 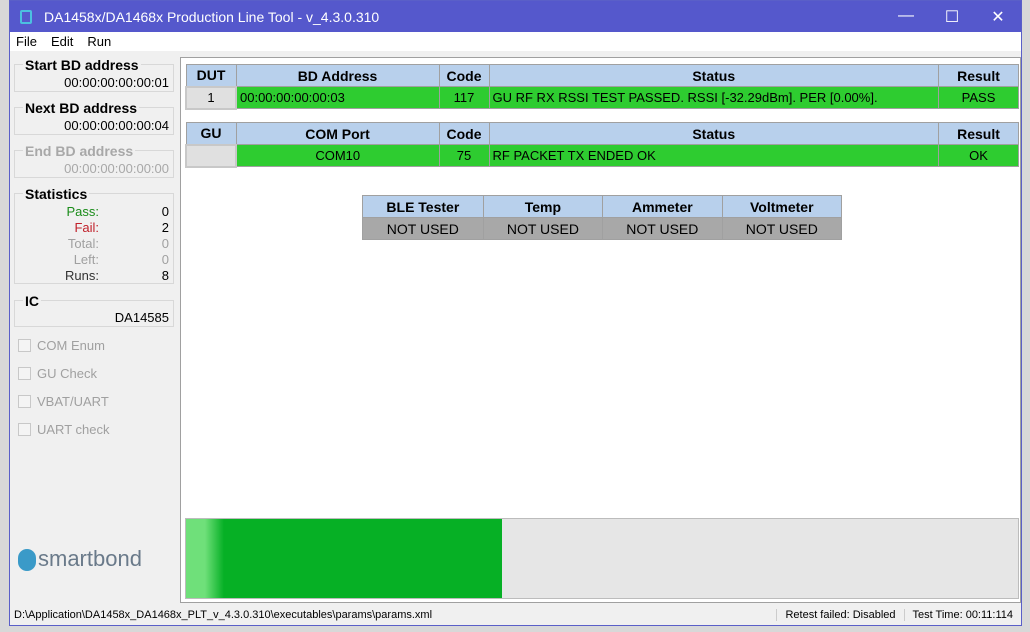 What do you see at coordinates (86, 227) in the screenshot?
I see `stat-label: Fail:` at bounding box center [86, 227].